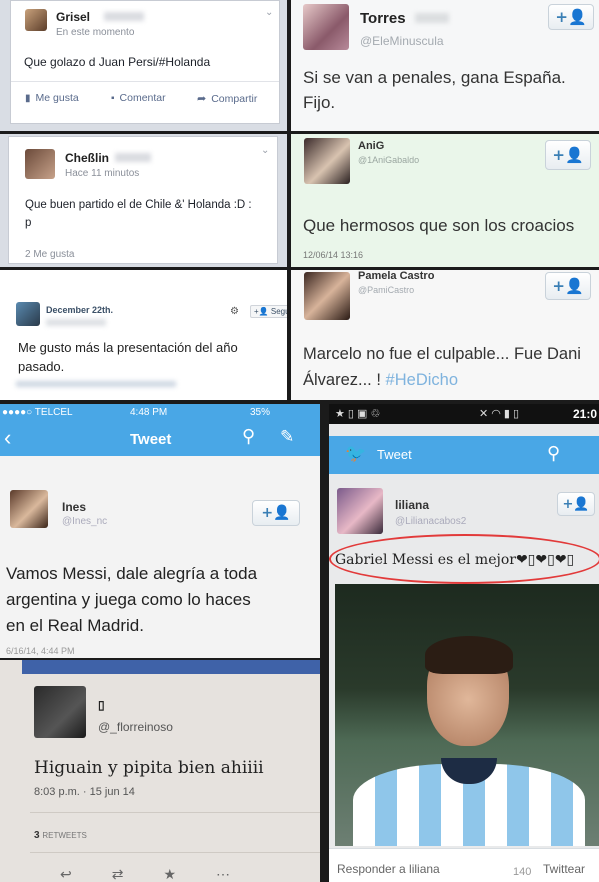 The width and height of the screenshot is (599, 882). What do you see at coordinates (175, 852) in the screenshot?
I see `divider-bottom` at bounding box center [175, 852].